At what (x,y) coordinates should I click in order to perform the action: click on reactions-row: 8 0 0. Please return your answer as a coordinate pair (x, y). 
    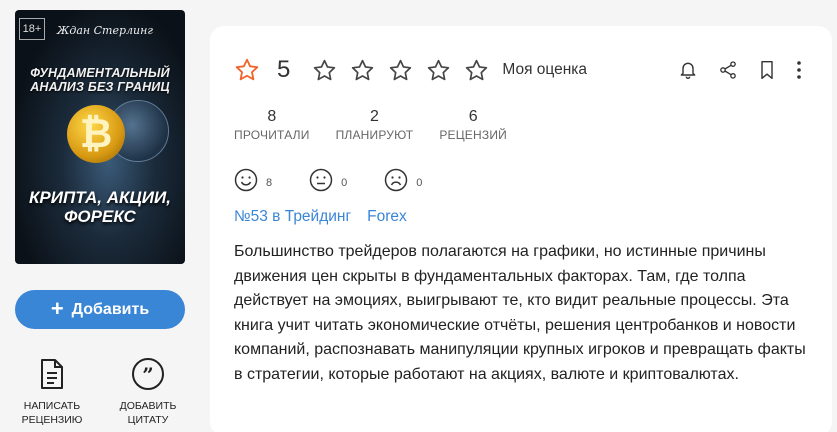
    Looking at the image, I should click on (346, 182).